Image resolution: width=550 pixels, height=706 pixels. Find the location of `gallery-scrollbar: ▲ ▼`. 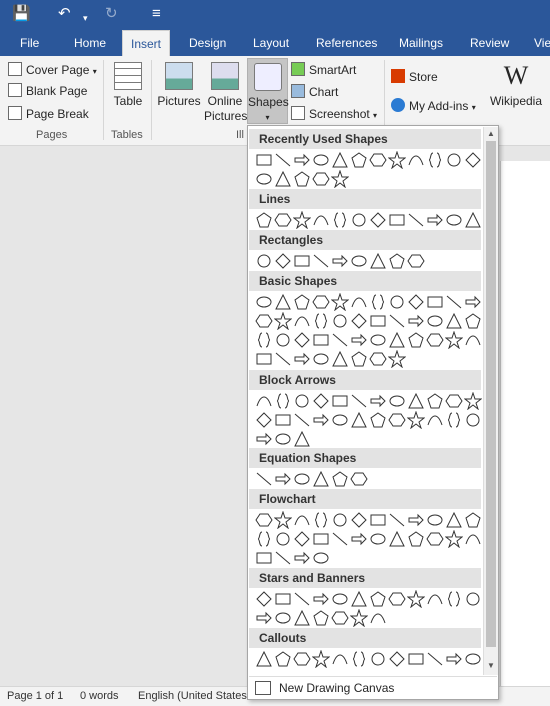

gallery-scrollbar: ▲ ▼ is located at coordinates (490, 401).